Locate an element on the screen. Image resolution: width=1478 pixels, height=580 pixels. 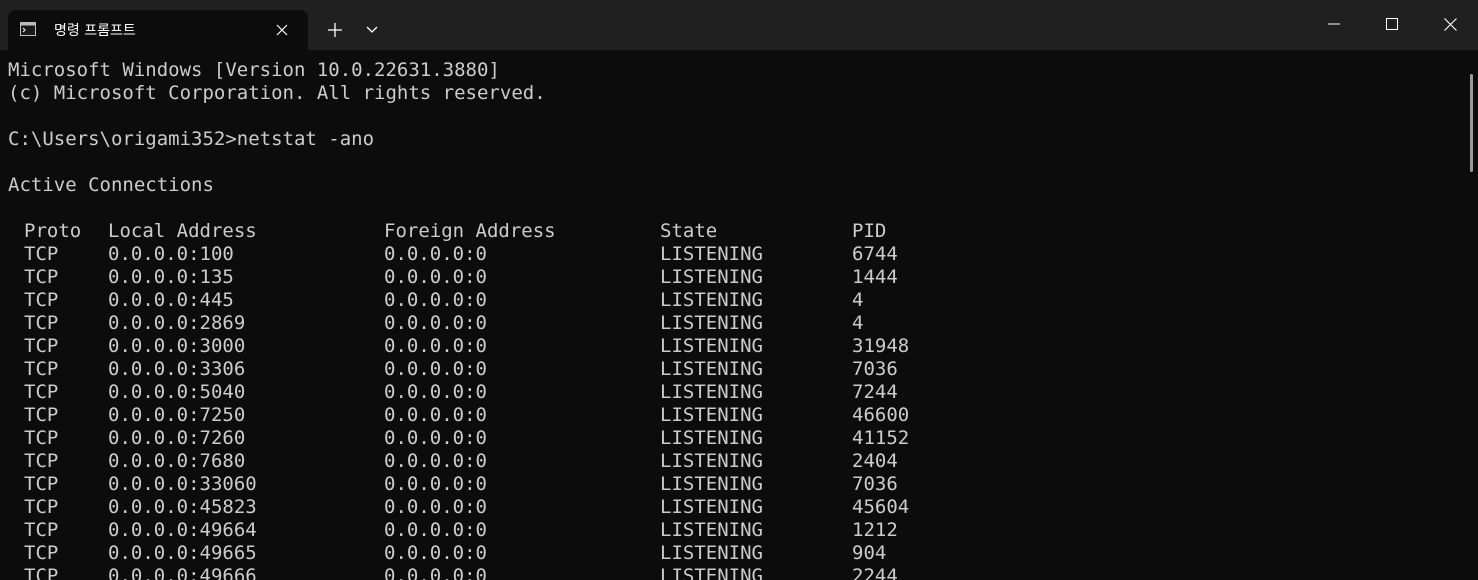
table-row-pid: 1212 is located at coordinates (875, 530).